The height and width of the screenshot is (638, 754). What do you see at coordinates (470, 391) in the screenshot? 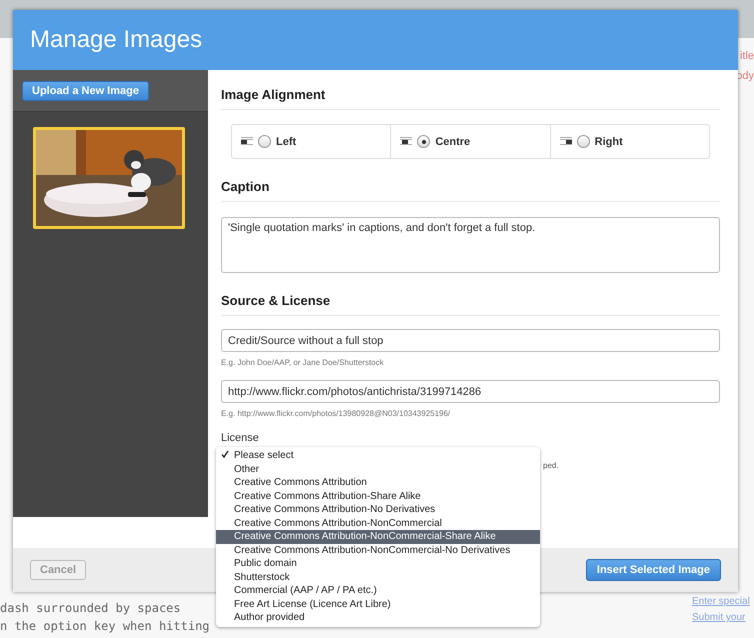
I see `url-field: http://www.flickr.com/photos/antichrista/3199714286` at bounding box center [470, 391].